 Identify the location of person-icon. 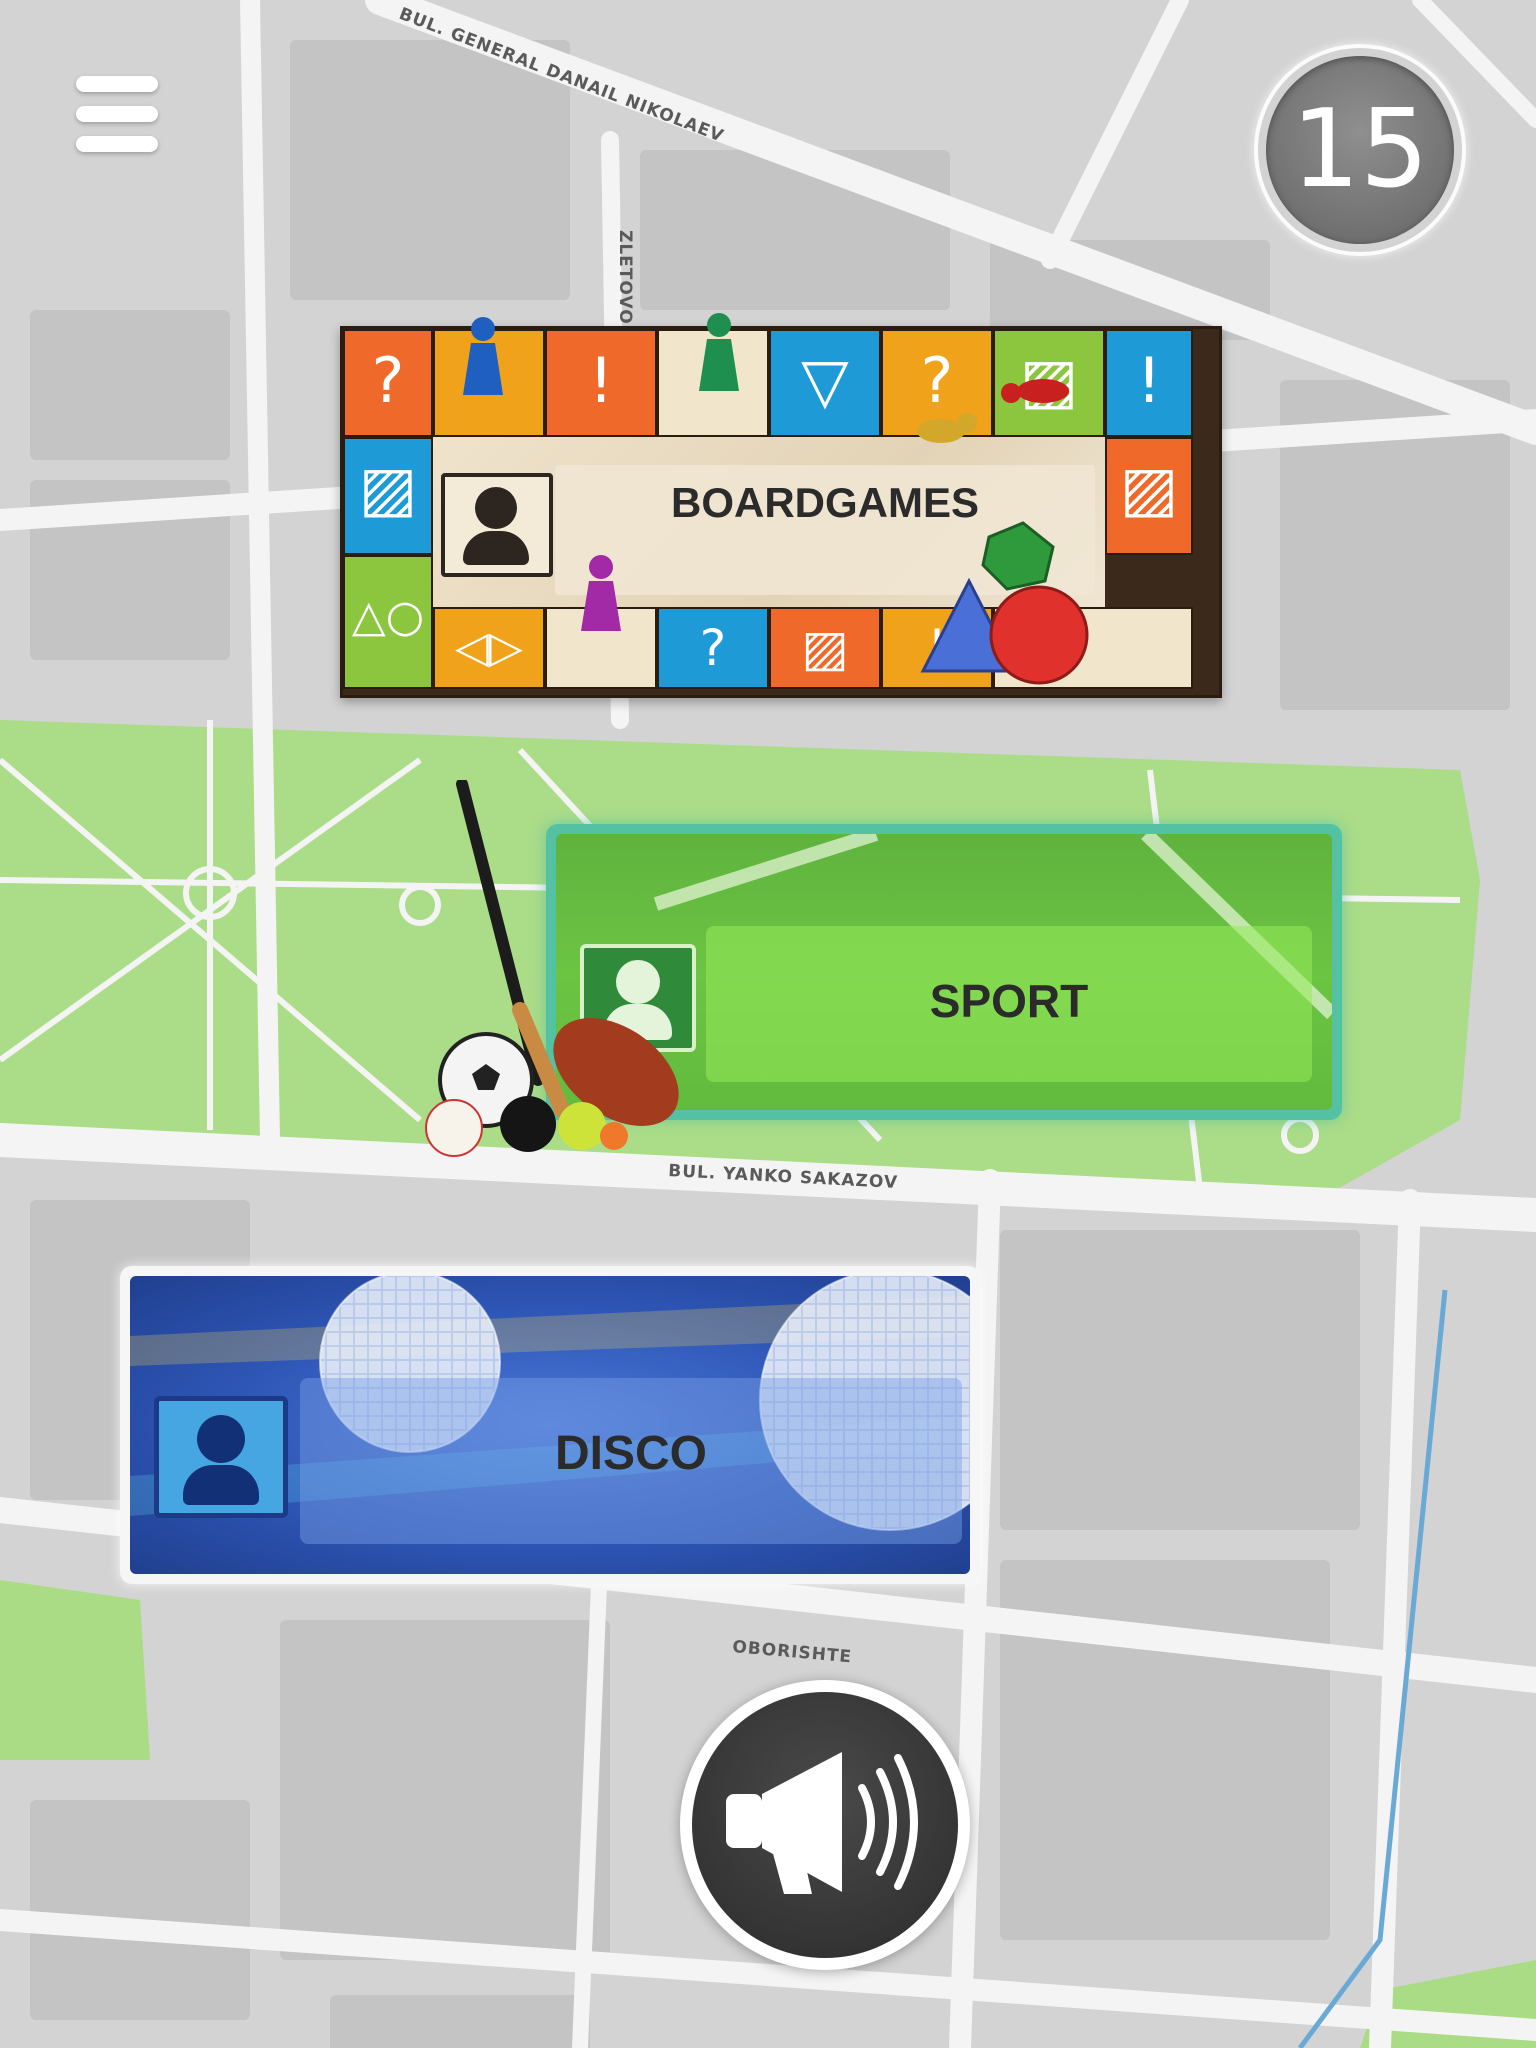
(221, 1457).